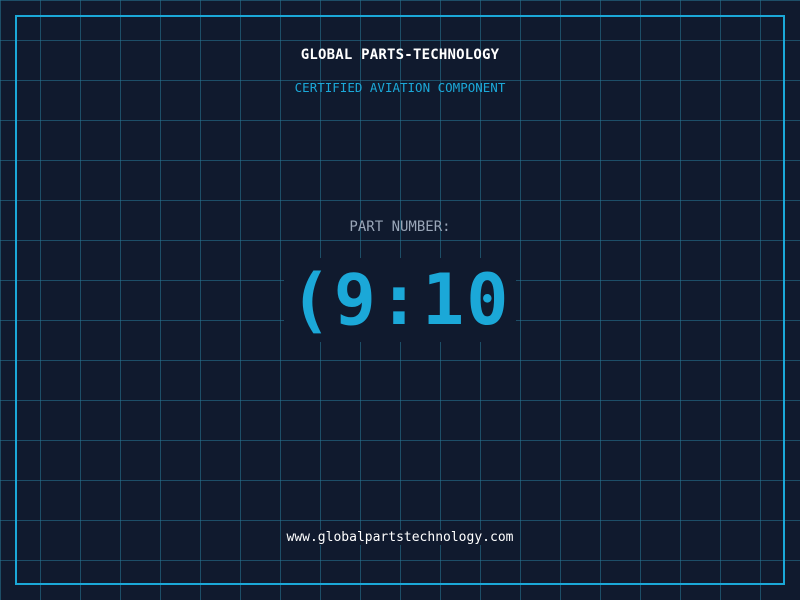 This screenshot has height=600, width=800. I want to click on part-number-container: (9:10, so click(400, 300).